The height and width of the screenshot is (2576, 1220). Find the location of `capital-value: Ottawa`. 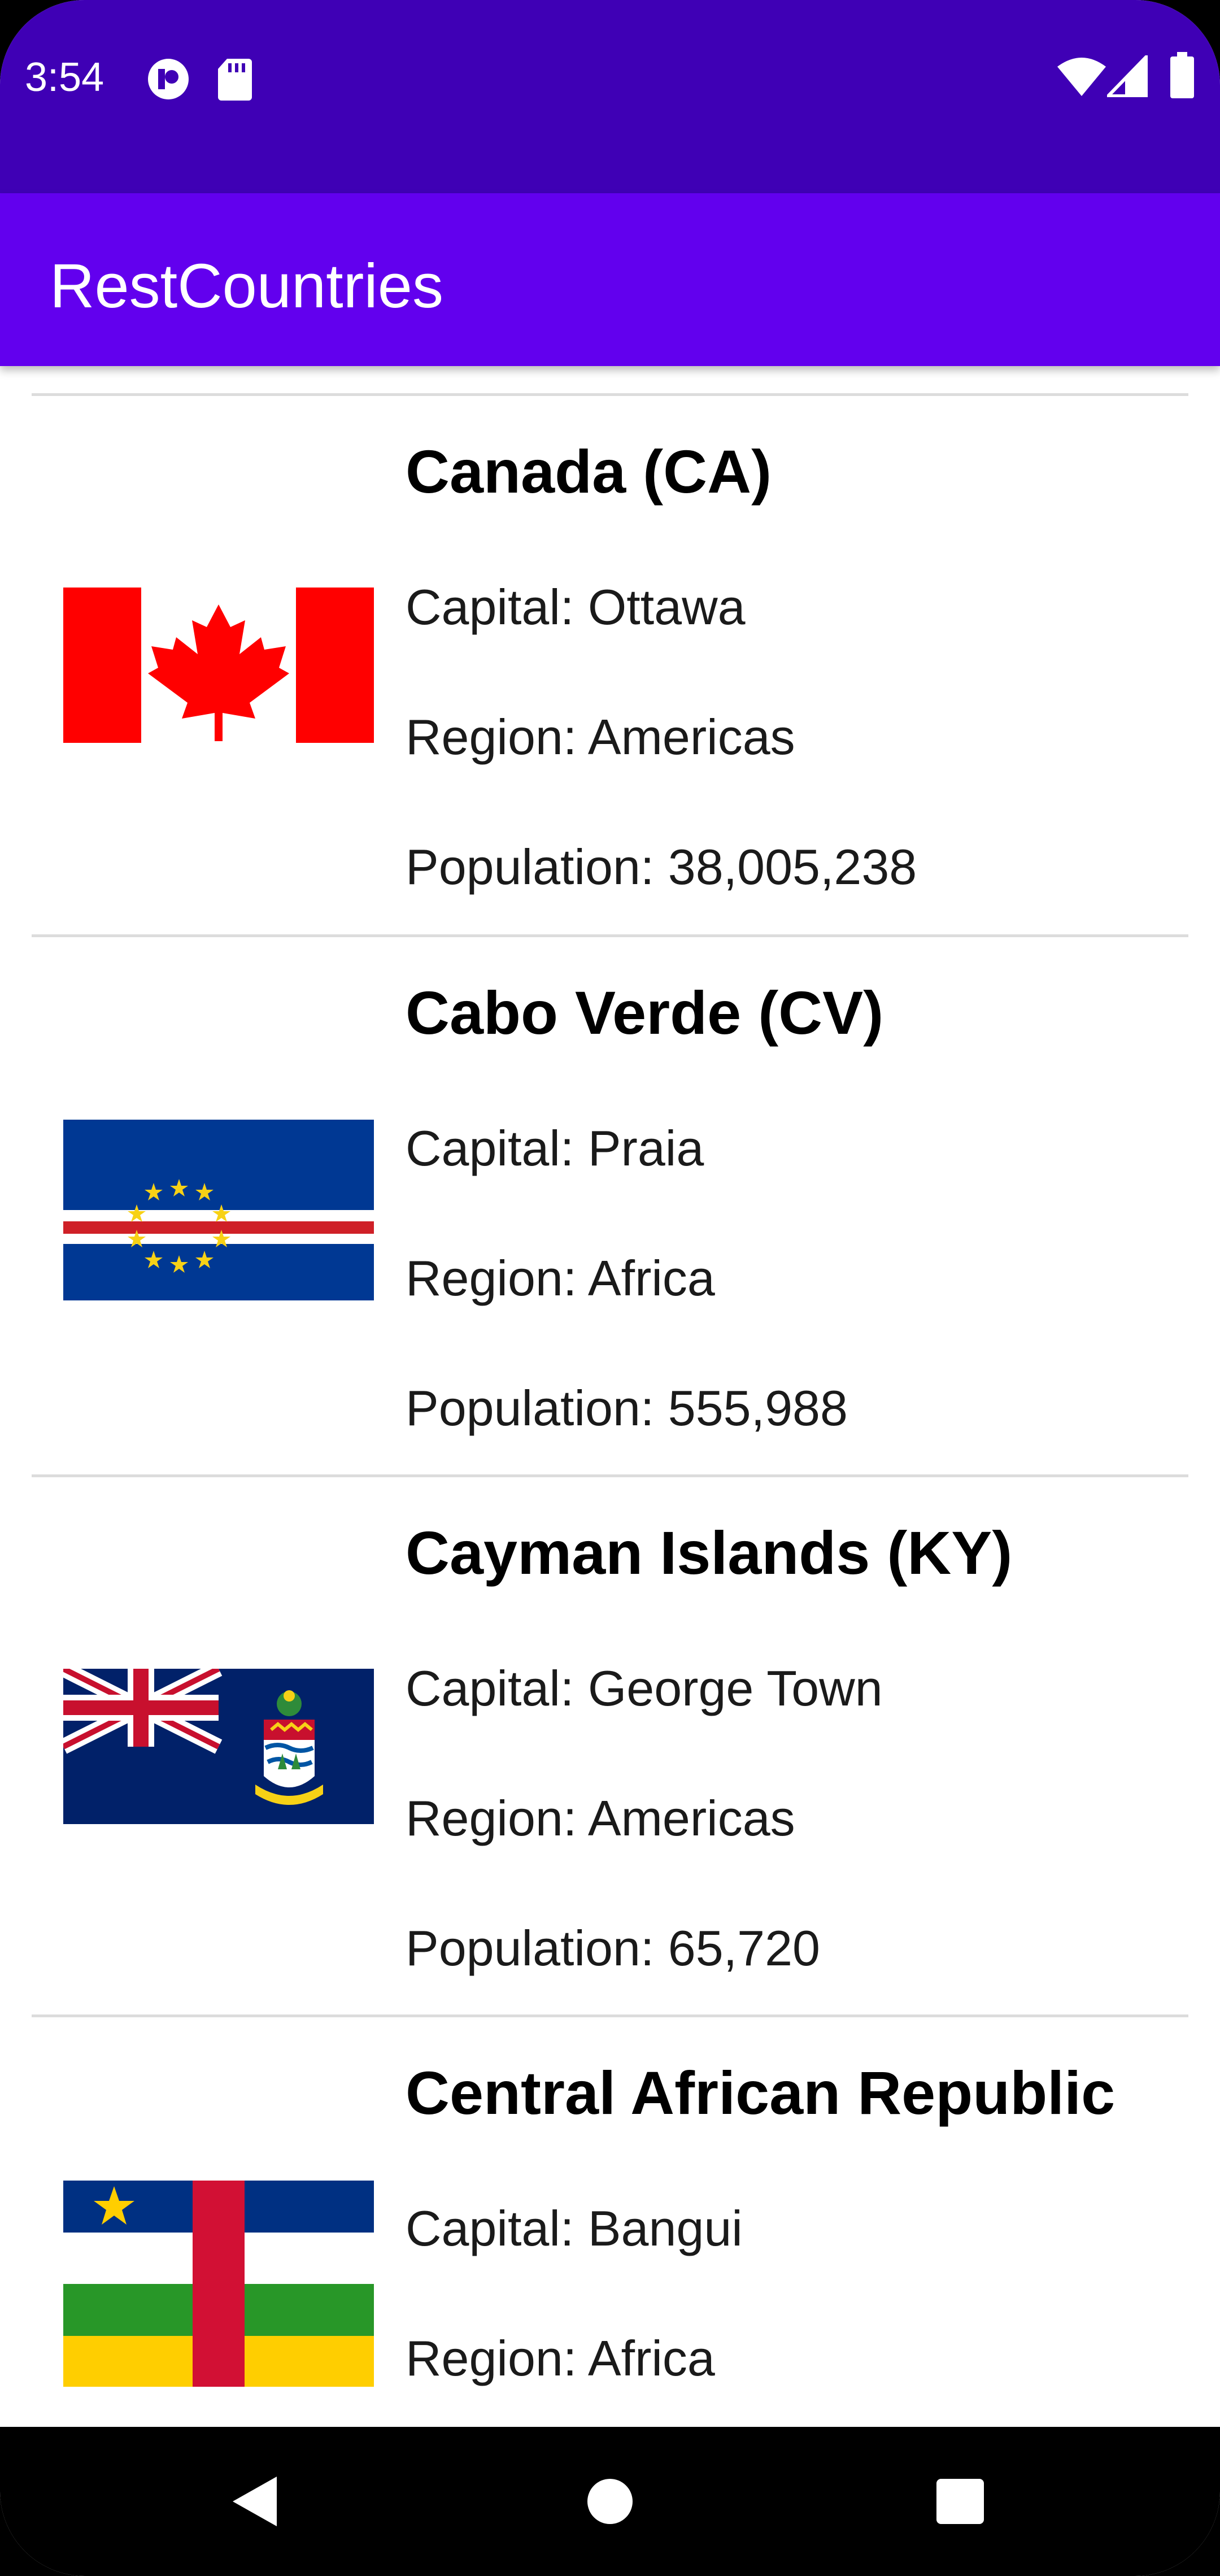

capital-value: Ottawa is located at coordinates (666, 607).